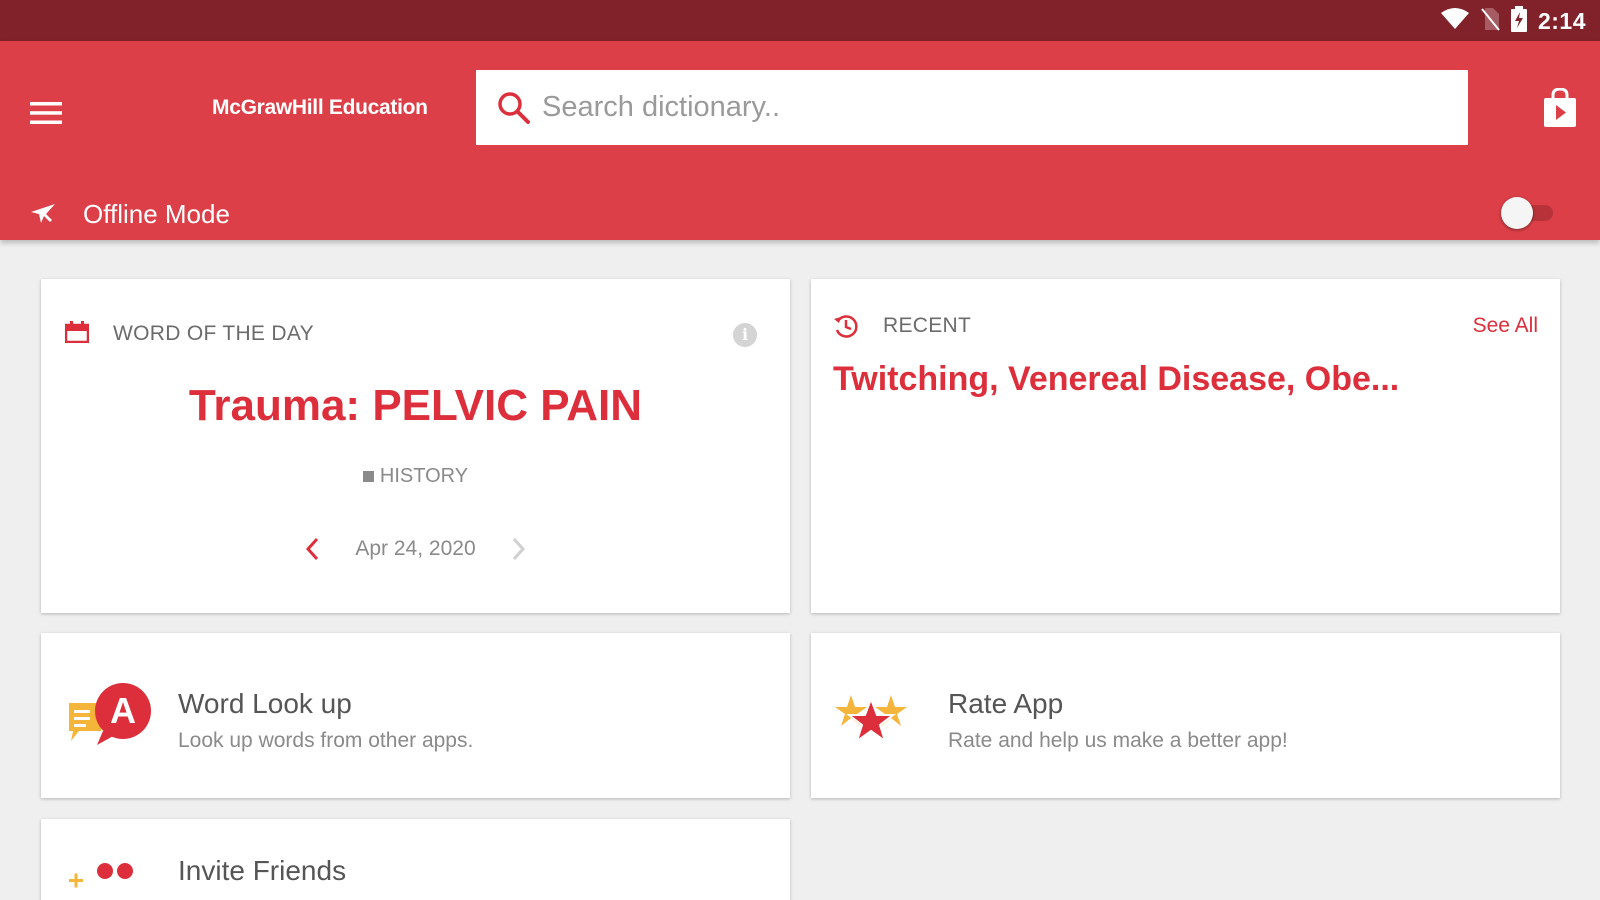 This screenshot has width=1600, height=900. I want to click on menu-icon, so click(46, 113).